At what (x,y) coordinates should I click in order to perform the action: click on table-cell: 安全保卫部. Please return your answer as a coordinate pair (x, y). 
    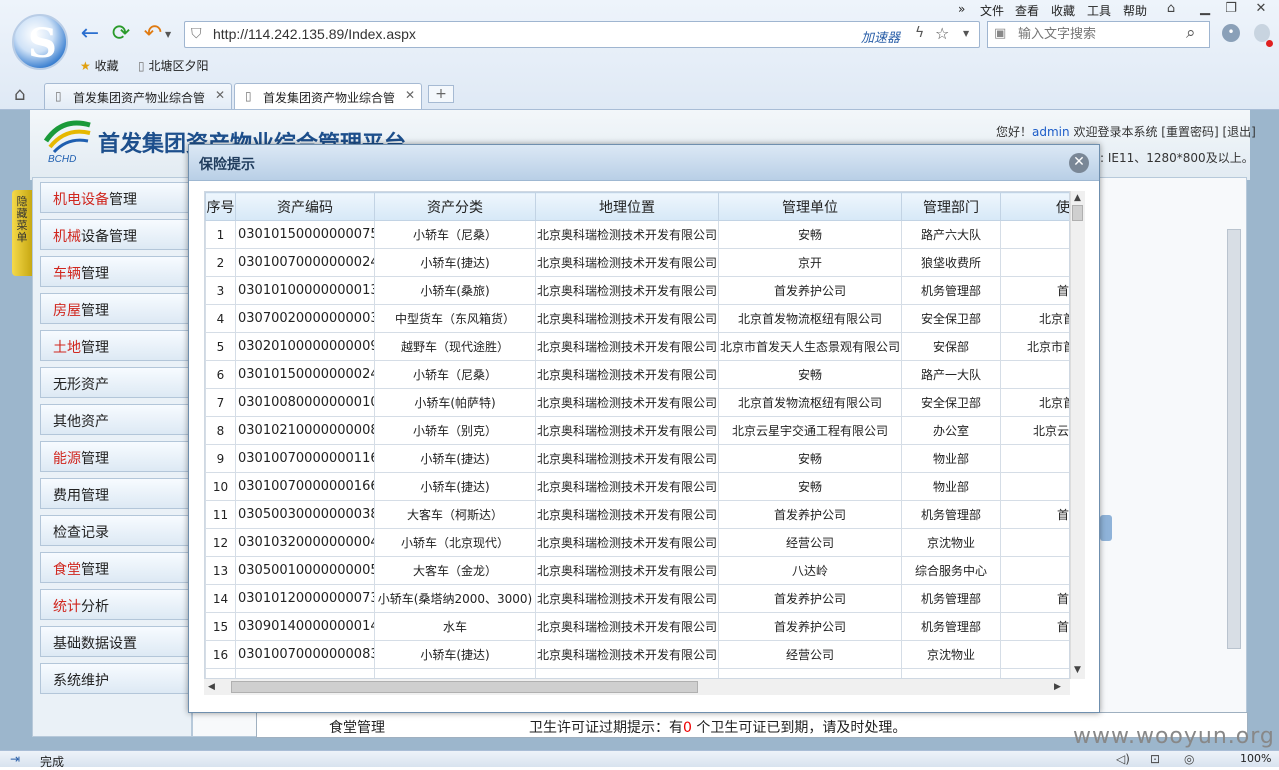
    Looking at the image, I should click on (951, 318).